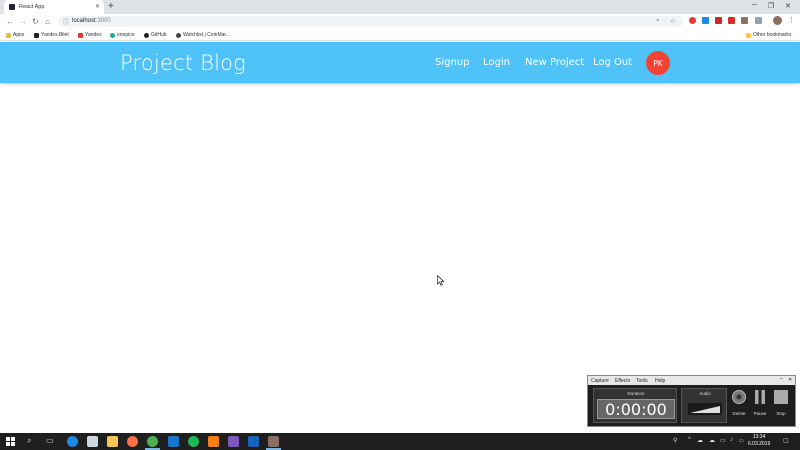 This screenshot has height=450, width=800. What do you see at coordinates (36, 35) in the screenshot?
I see `yandex-bilet-icon` at bounding box center [36, 35].